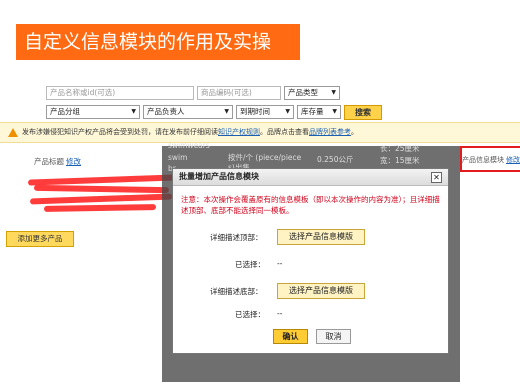 Image resolution: width=520 pixels, height=382 pixels. Describe the element at coordinates (303, 92) in the screenshot. I see `product-type-value: 产品类型` at that location.